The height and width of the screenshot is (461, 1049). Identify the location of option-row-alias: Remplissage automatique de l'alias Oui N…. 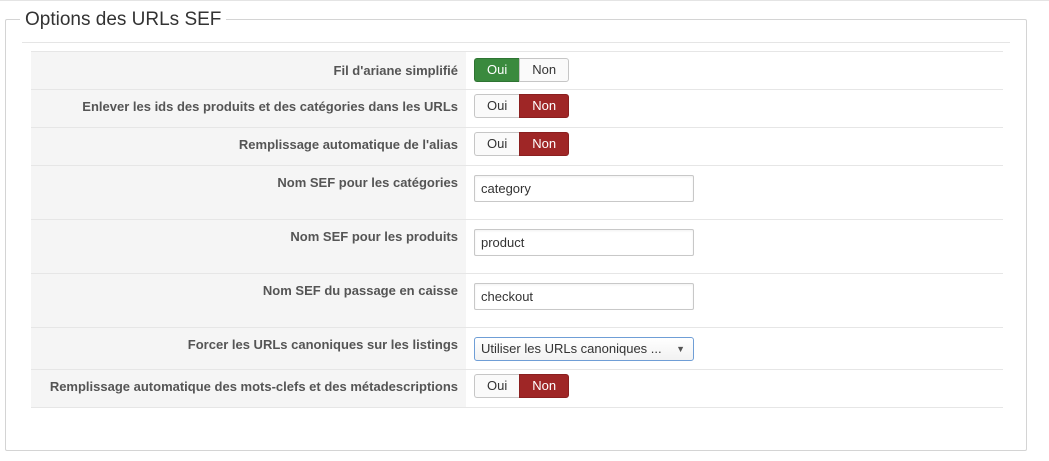
(517, 146).